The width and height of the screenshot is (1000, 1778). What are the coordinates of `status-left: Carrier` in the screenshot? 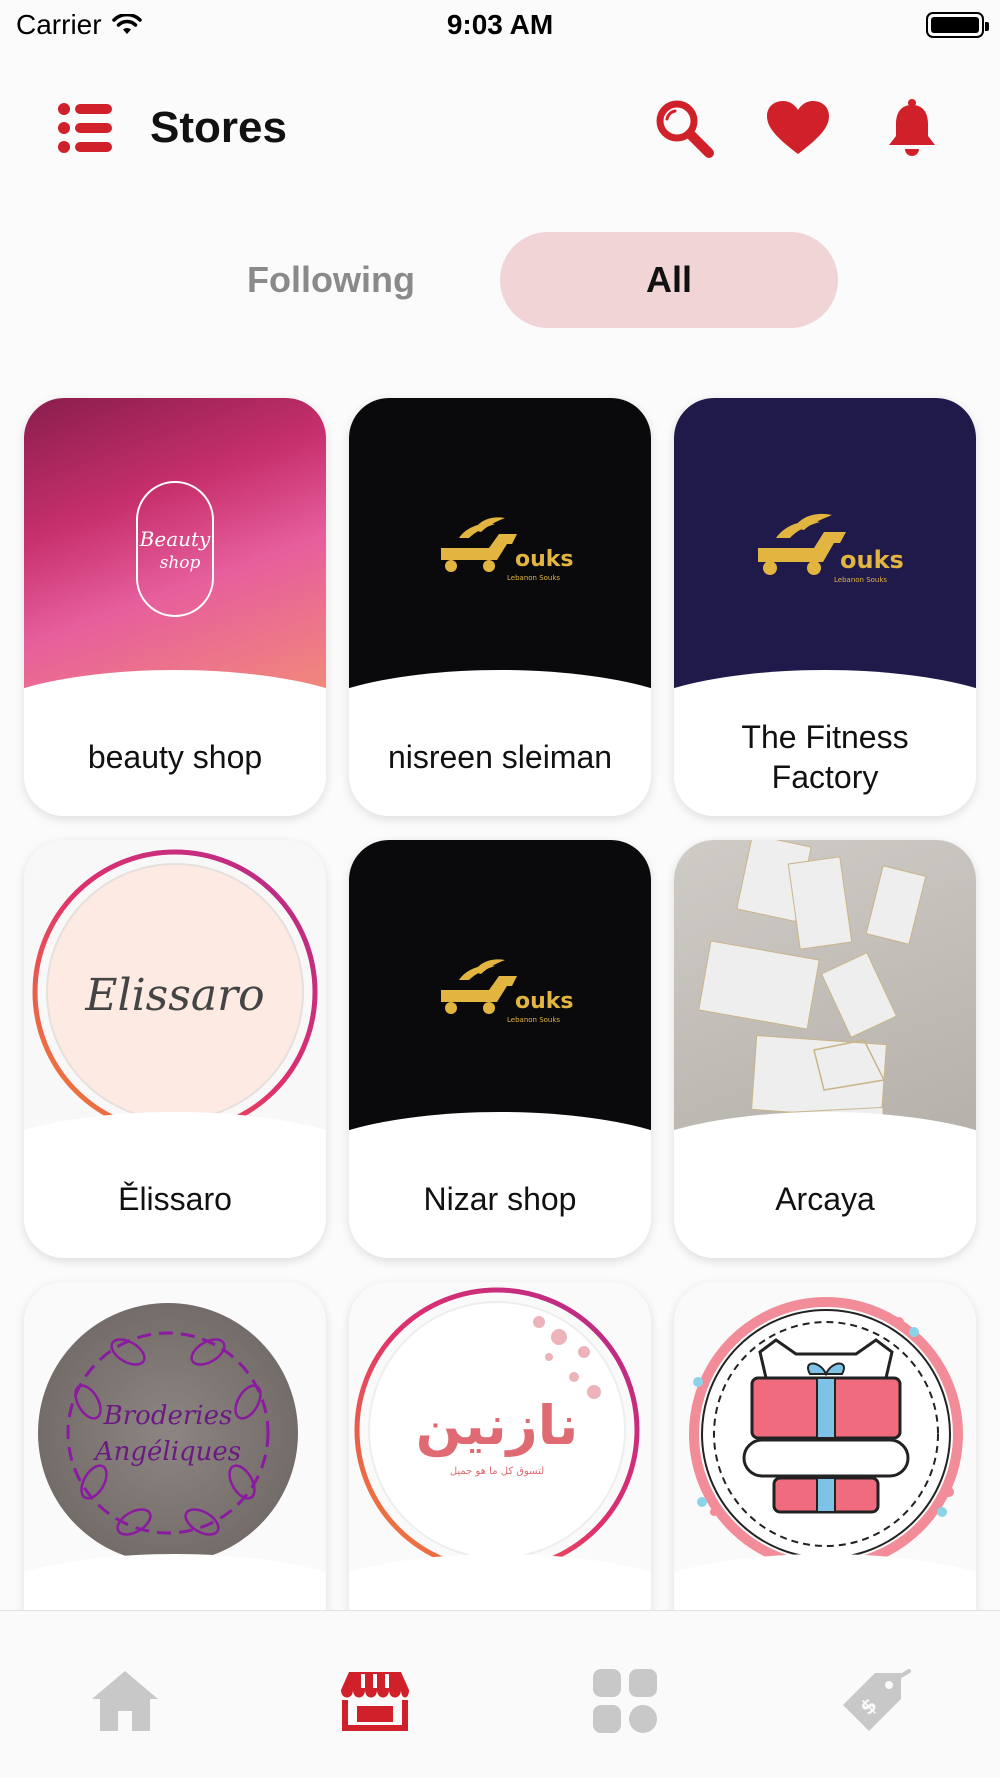 It's located at (79, 25).